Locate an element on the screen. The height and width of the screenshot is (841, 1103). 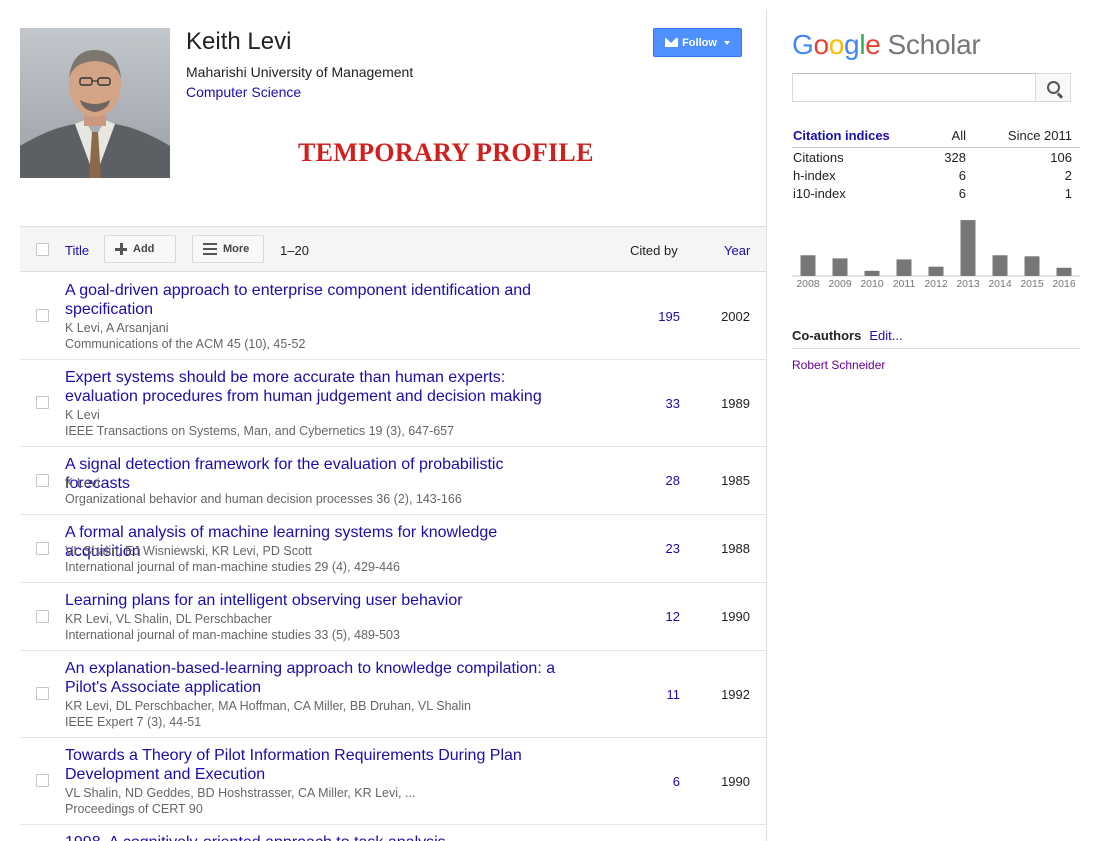
add-button: Add is located at coordinates (140, 249).